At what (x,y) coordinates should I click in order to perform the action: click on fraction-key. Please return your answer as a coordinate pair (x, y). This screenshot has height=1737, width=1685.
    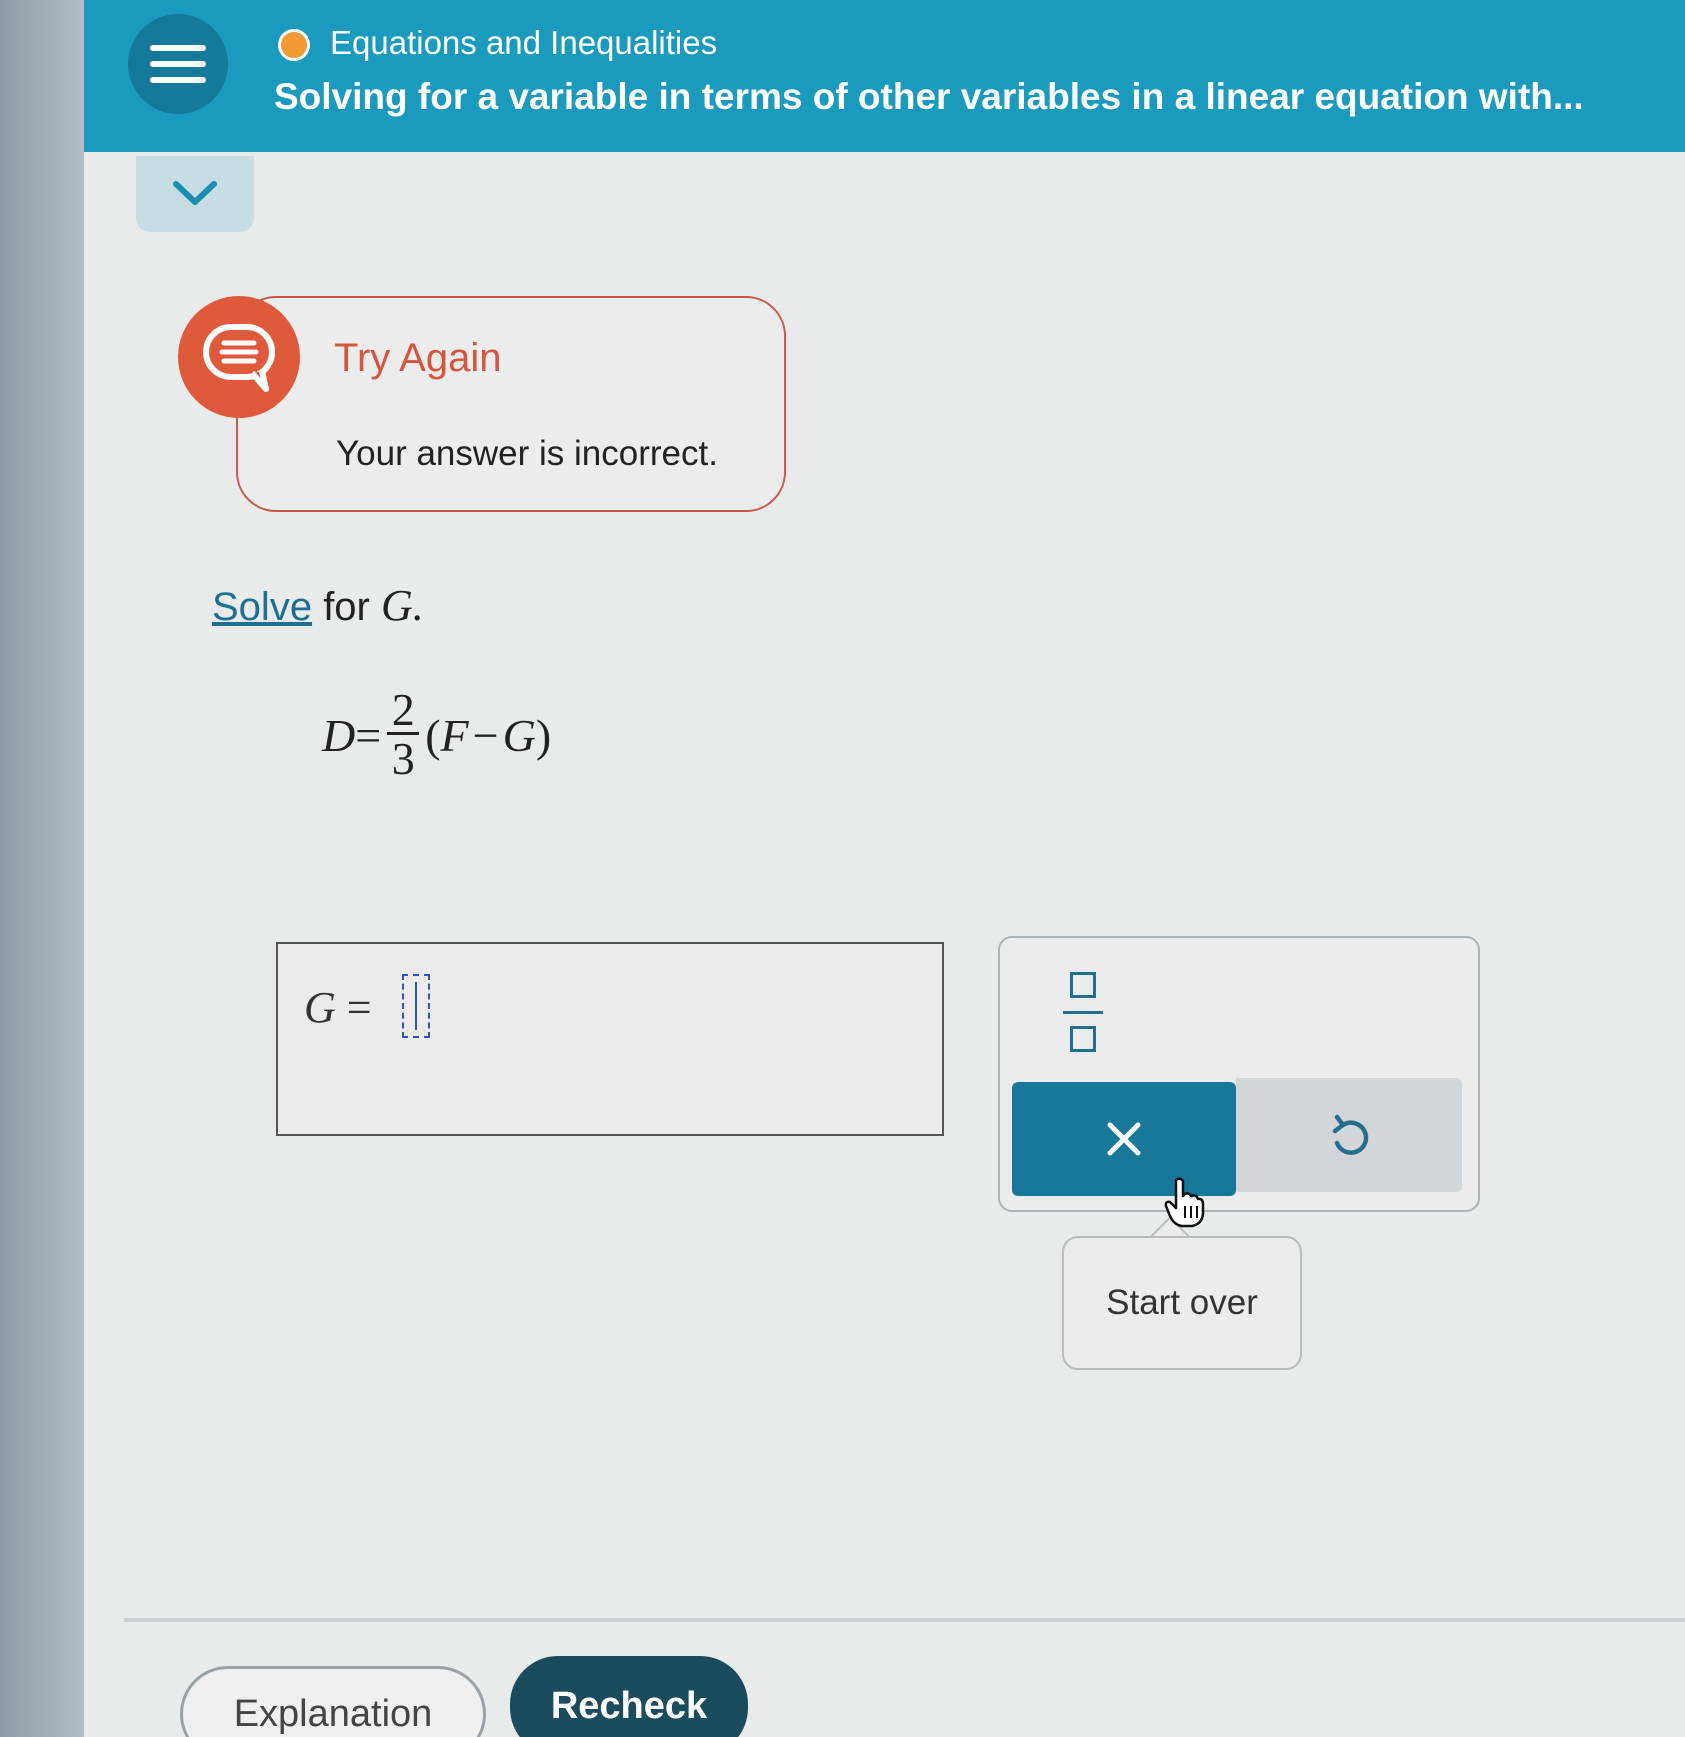
    Looking at the image, I should click on (1083, 1012).